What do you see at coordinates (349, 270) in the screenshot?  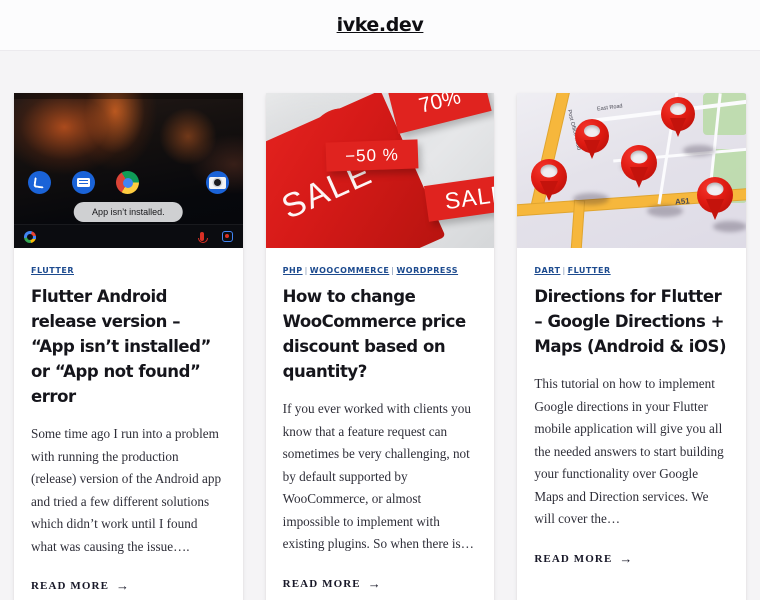 I see `category-link: WOOCOMMERCE` at bounding box center [349, 270].